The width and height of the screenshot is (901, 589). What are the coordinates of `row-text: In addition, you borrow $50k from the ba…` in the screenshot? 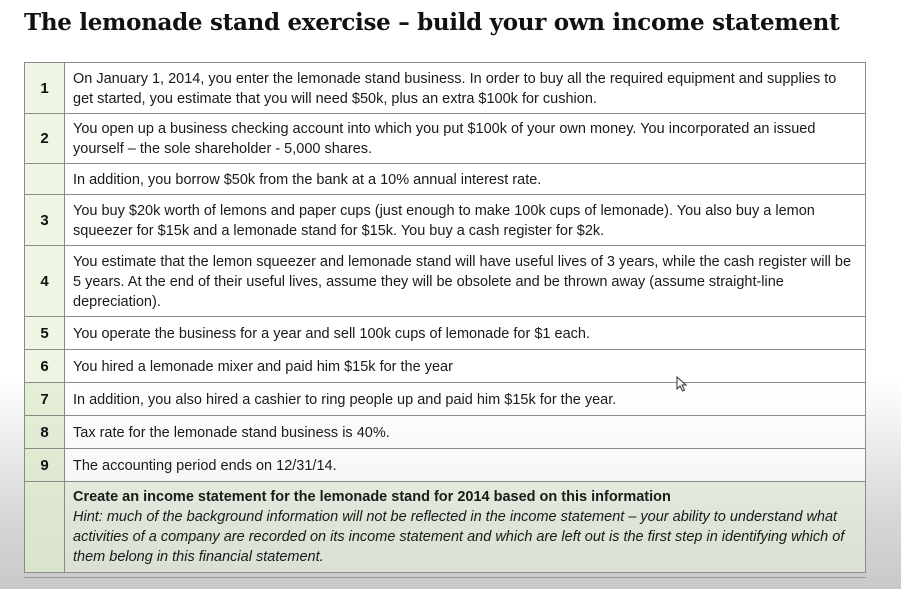 It's located at (465, 179).